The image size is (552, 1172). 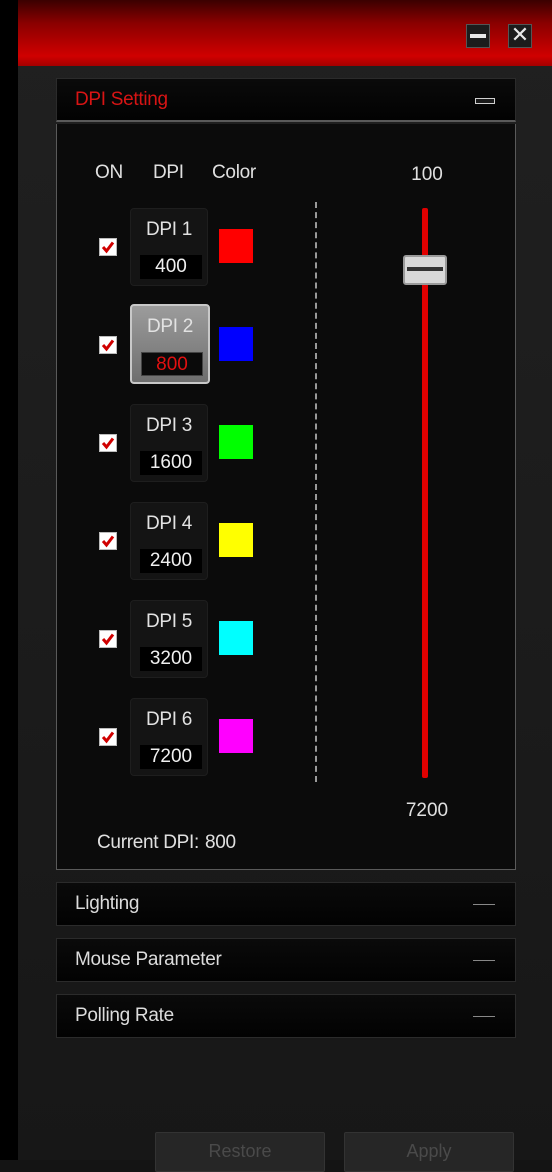 What do you see at coordinates (169, 639) in the screenshot?
I see `dpi-level-button: DPI 5 3200` at bounding box center [169, 639].